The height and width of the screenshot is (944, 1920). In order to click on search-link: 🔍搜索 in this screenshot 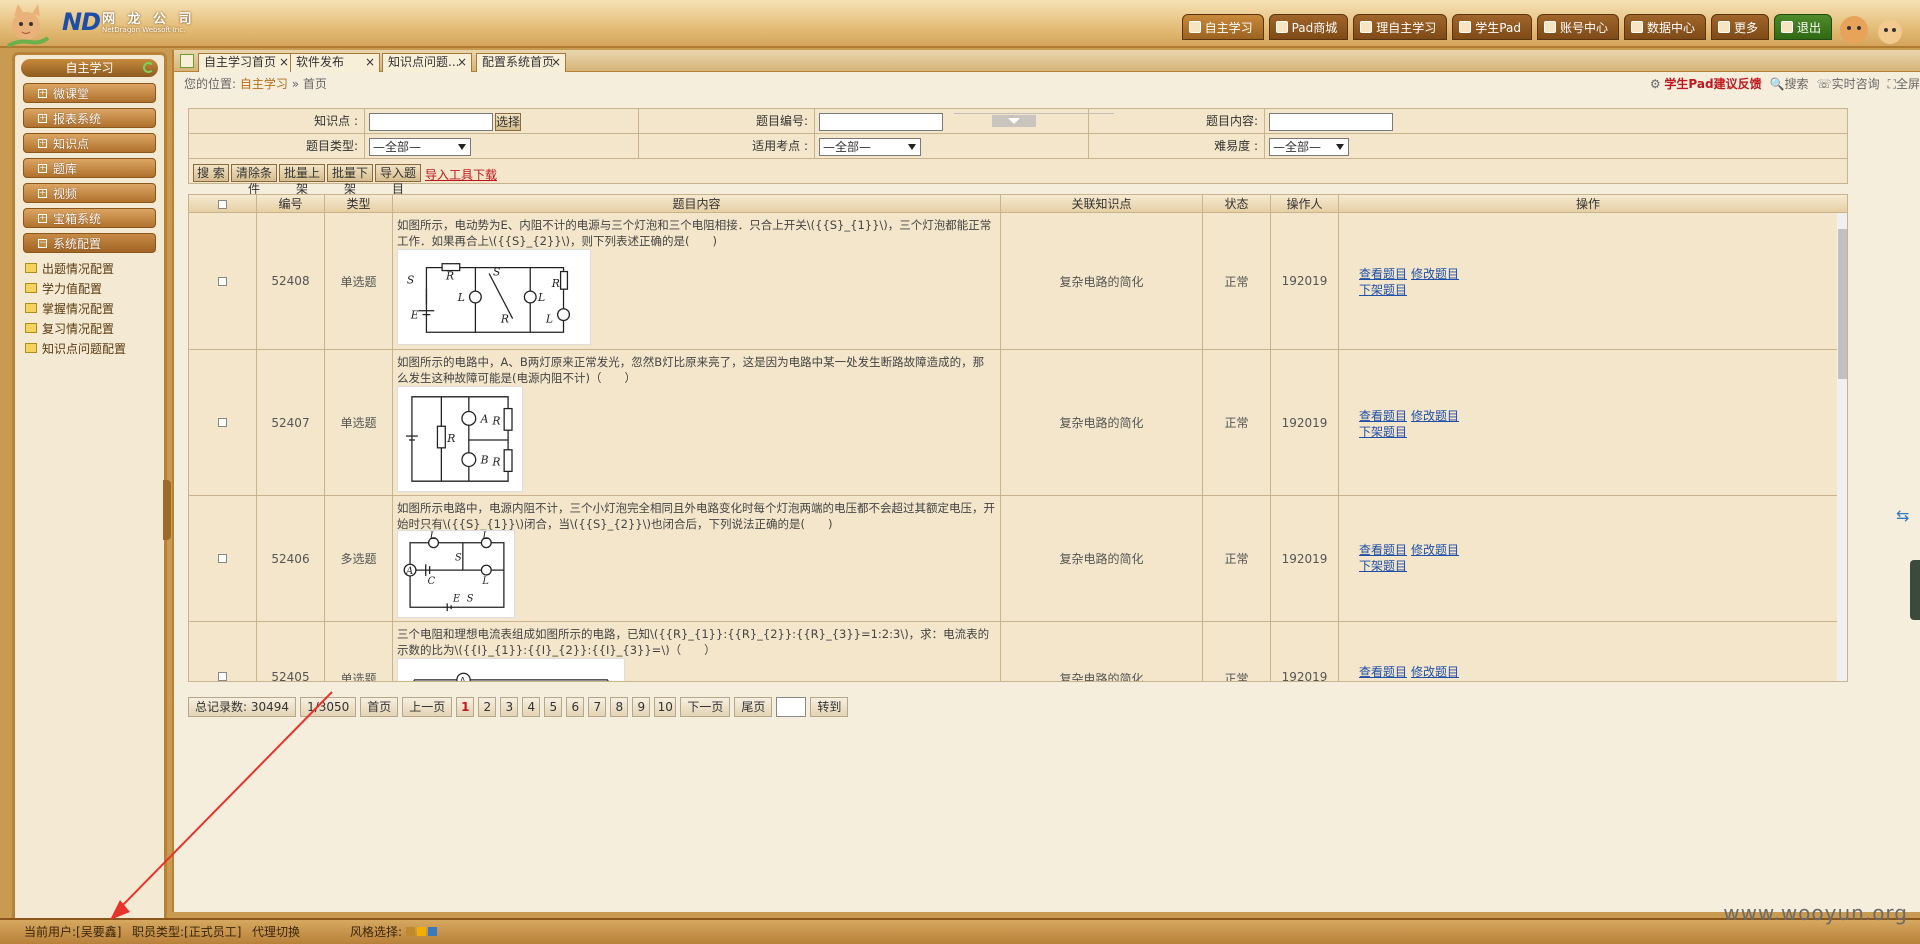, I will do `click(1789, 83)`.